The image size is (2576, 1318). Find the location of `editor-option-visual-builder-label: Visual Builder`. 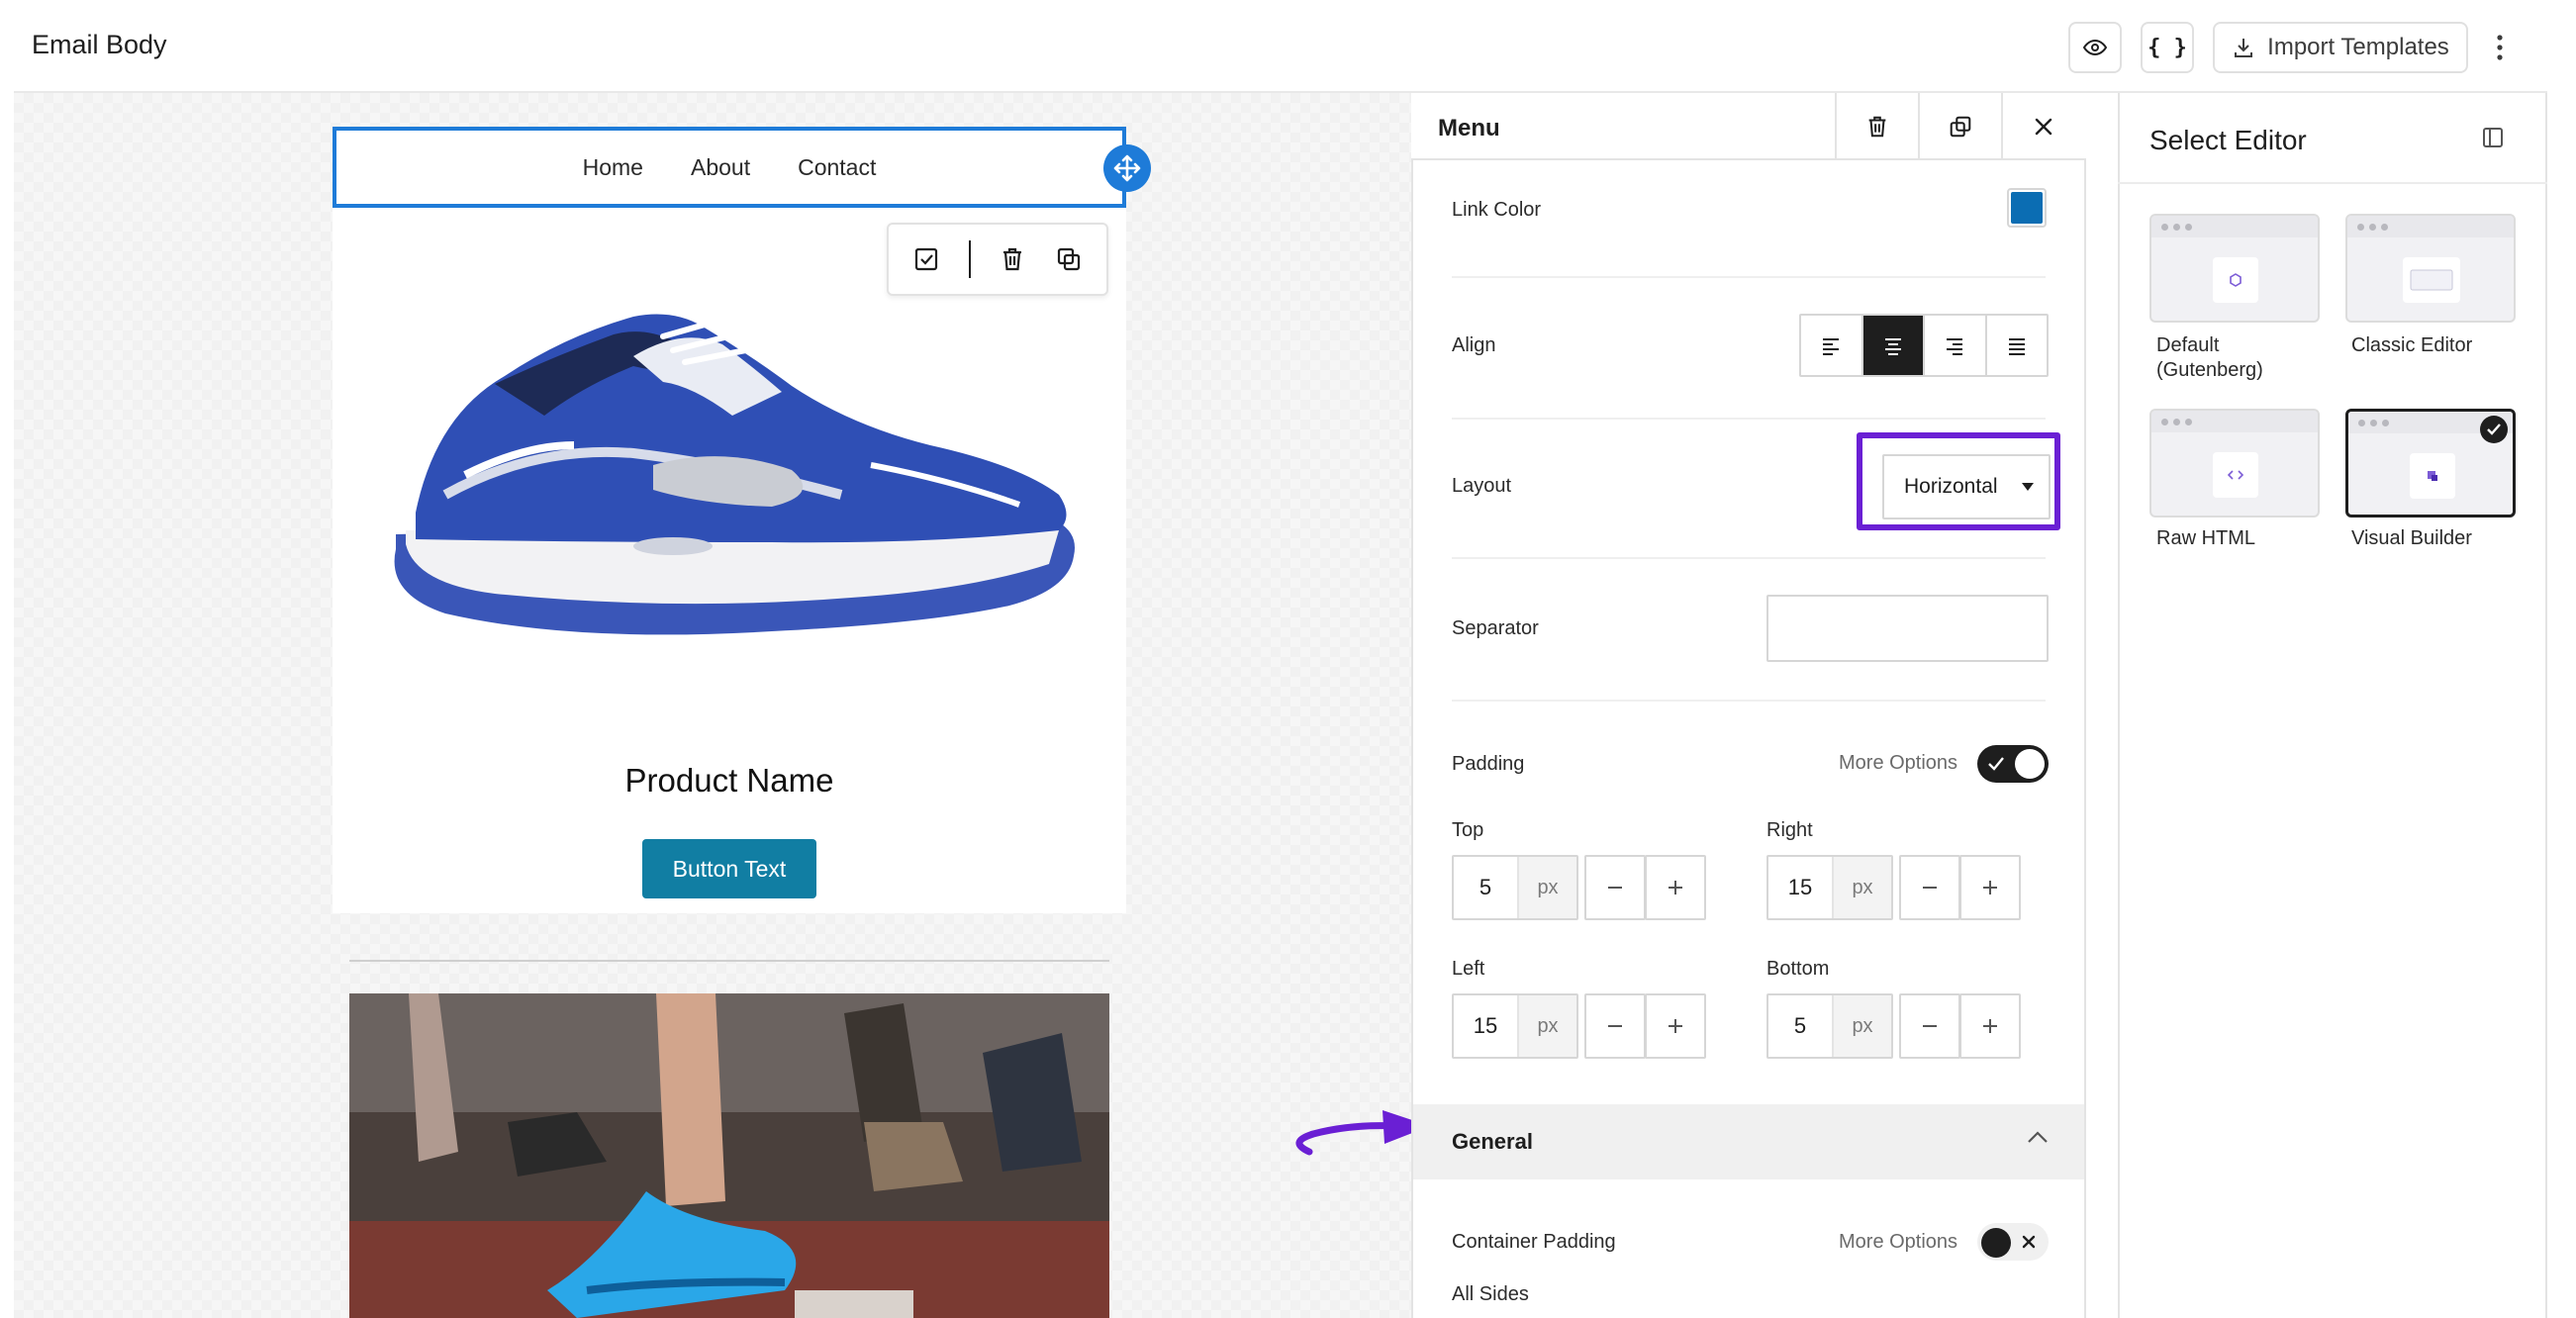

editor-option-visual-builder-label: Visual Builder is located at coordinates (2411, 538).